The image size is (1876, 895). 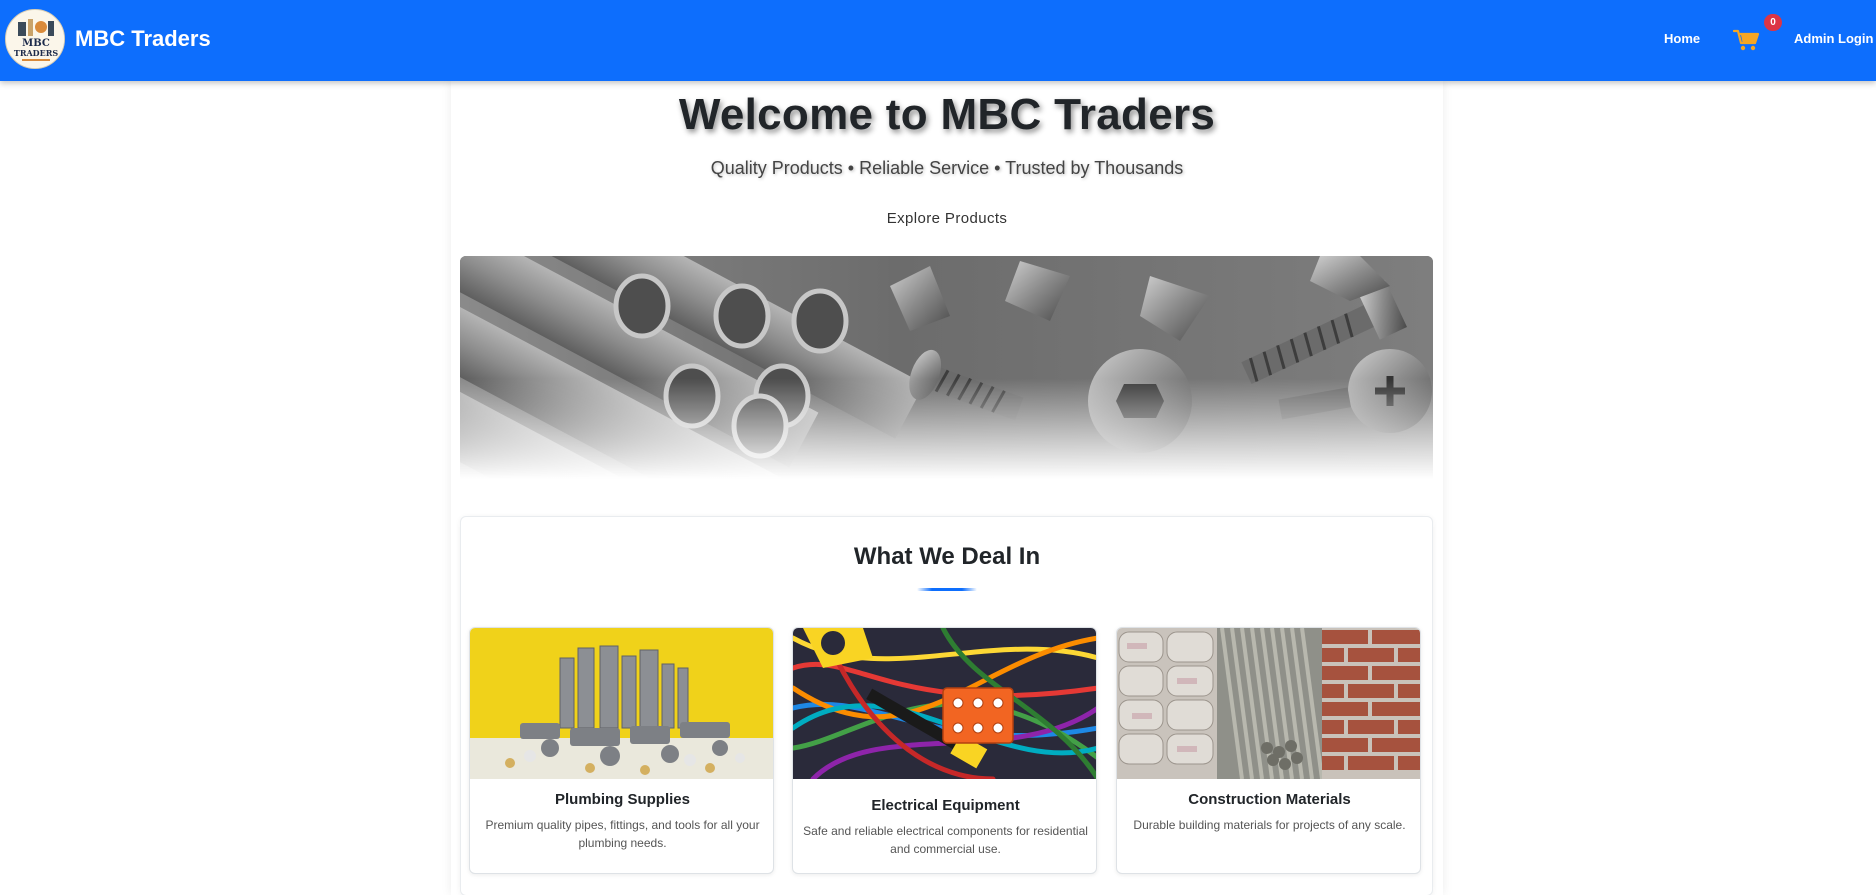 I want to click on card-title: Plumbing Supplies, so click(x=622, y=799).